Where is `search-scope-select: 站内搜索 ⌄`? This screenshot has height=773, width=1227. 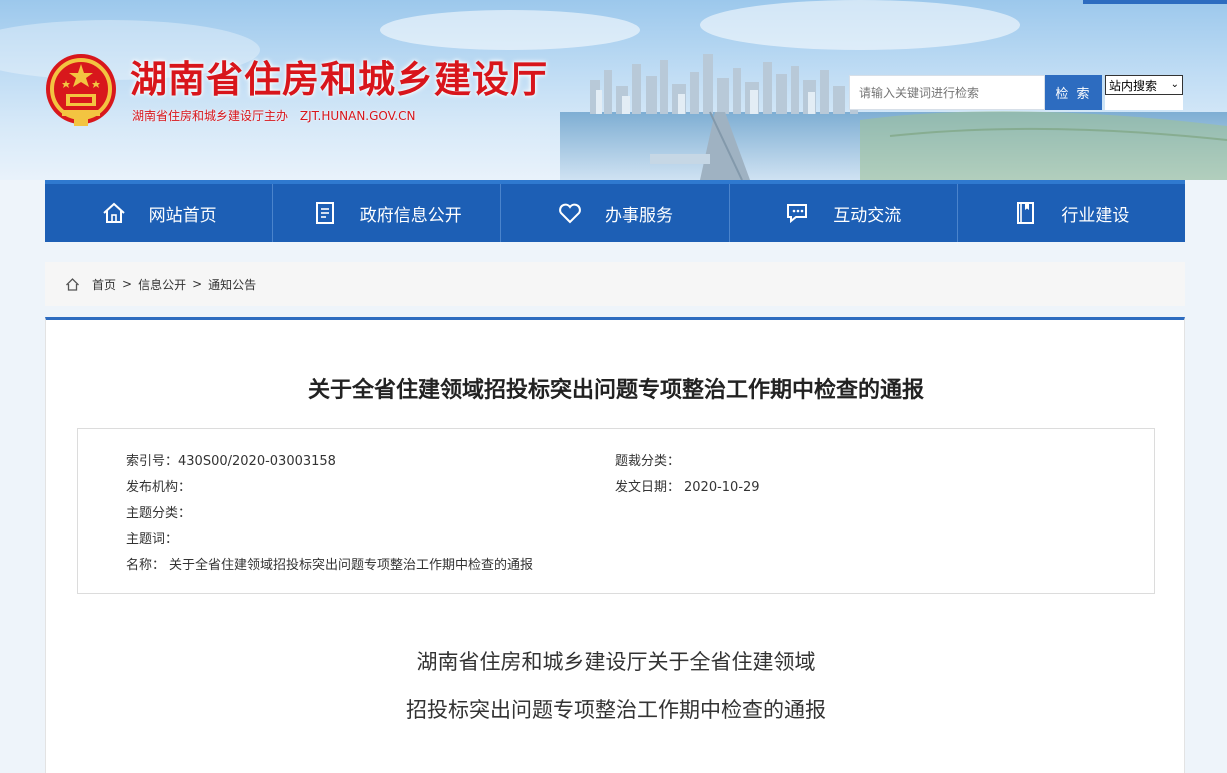
search-scope-select: 站内搜索 ⌄ is located at coordinates (1144, 85).